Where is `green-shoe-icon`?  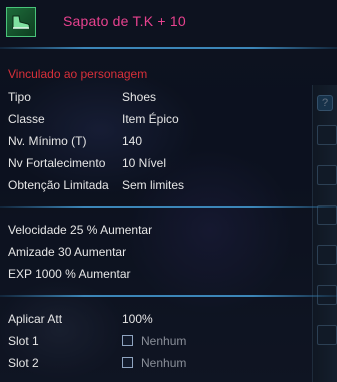 green-shoe-icon is located at coordinates (21, 22).